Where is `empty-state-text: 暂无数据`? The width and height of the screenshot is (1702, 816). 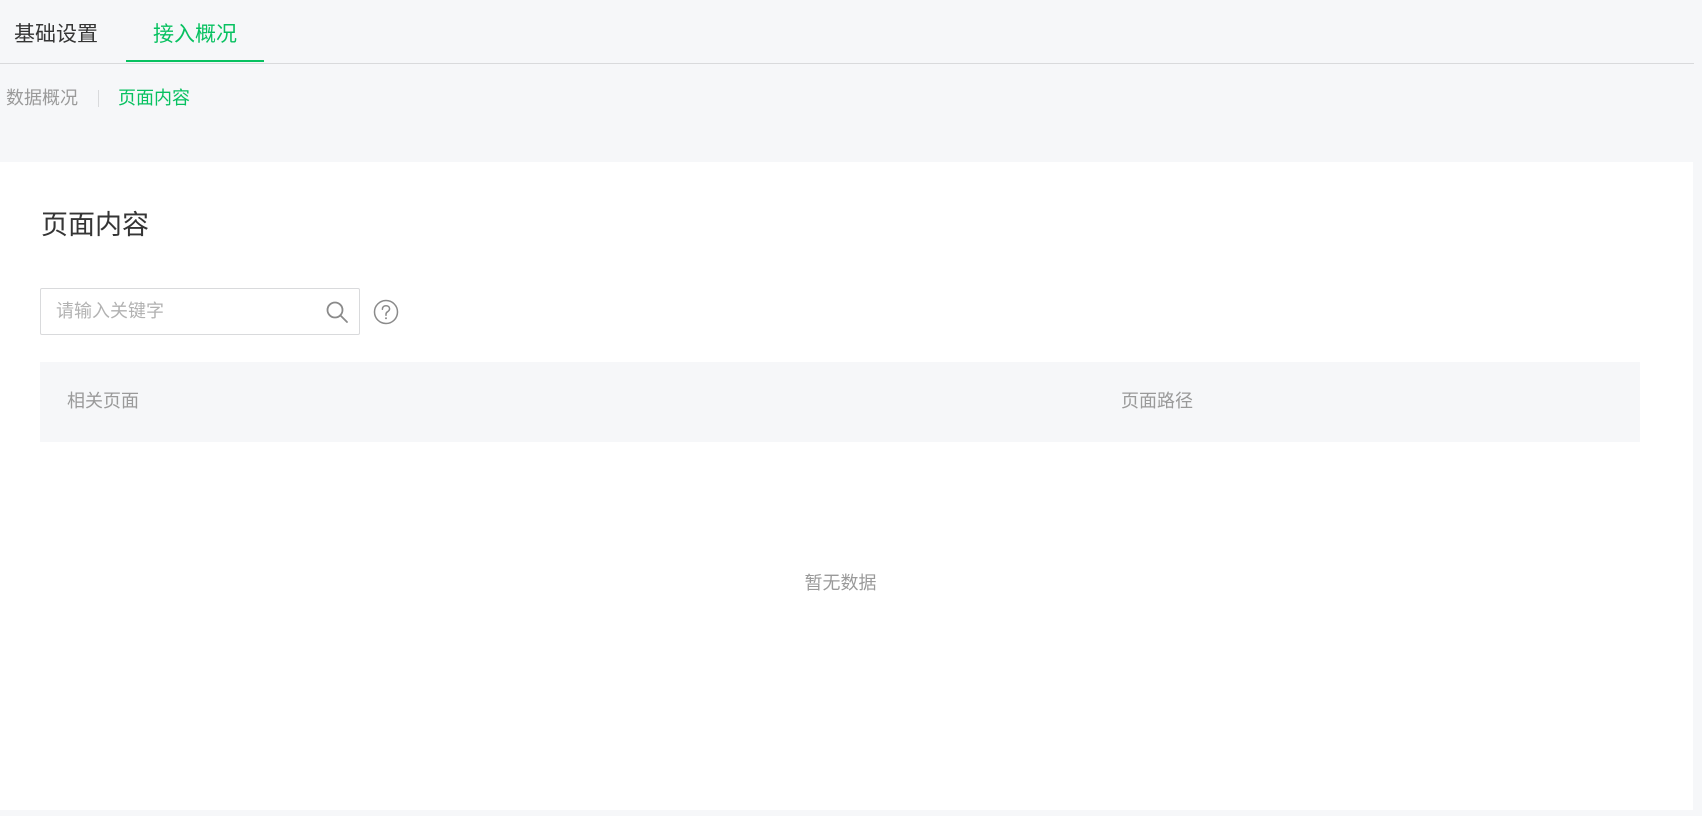
empty-state-text: 暂无数据 is located at coordinates (840, 583).